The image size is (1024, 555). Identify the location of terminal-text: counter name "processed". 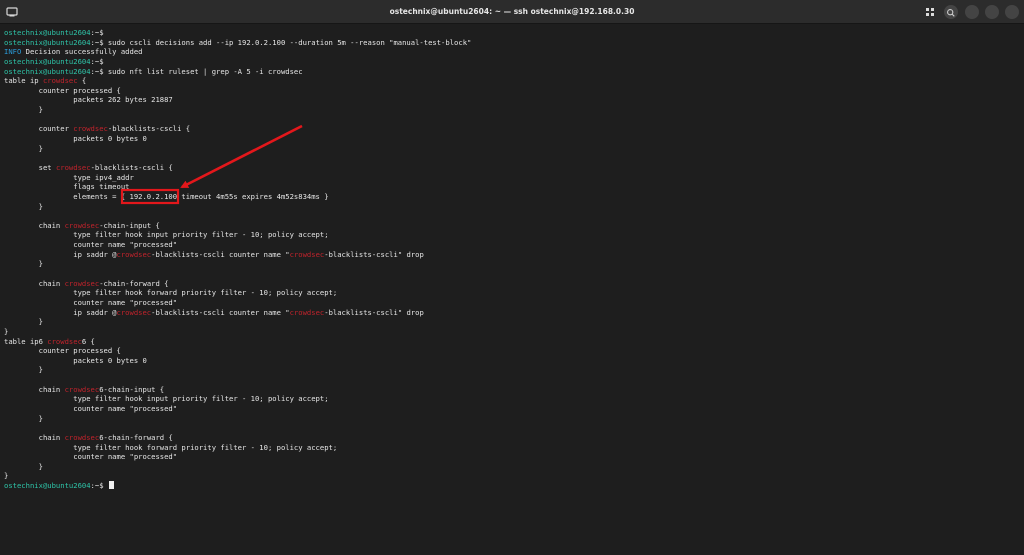
(91, 457).